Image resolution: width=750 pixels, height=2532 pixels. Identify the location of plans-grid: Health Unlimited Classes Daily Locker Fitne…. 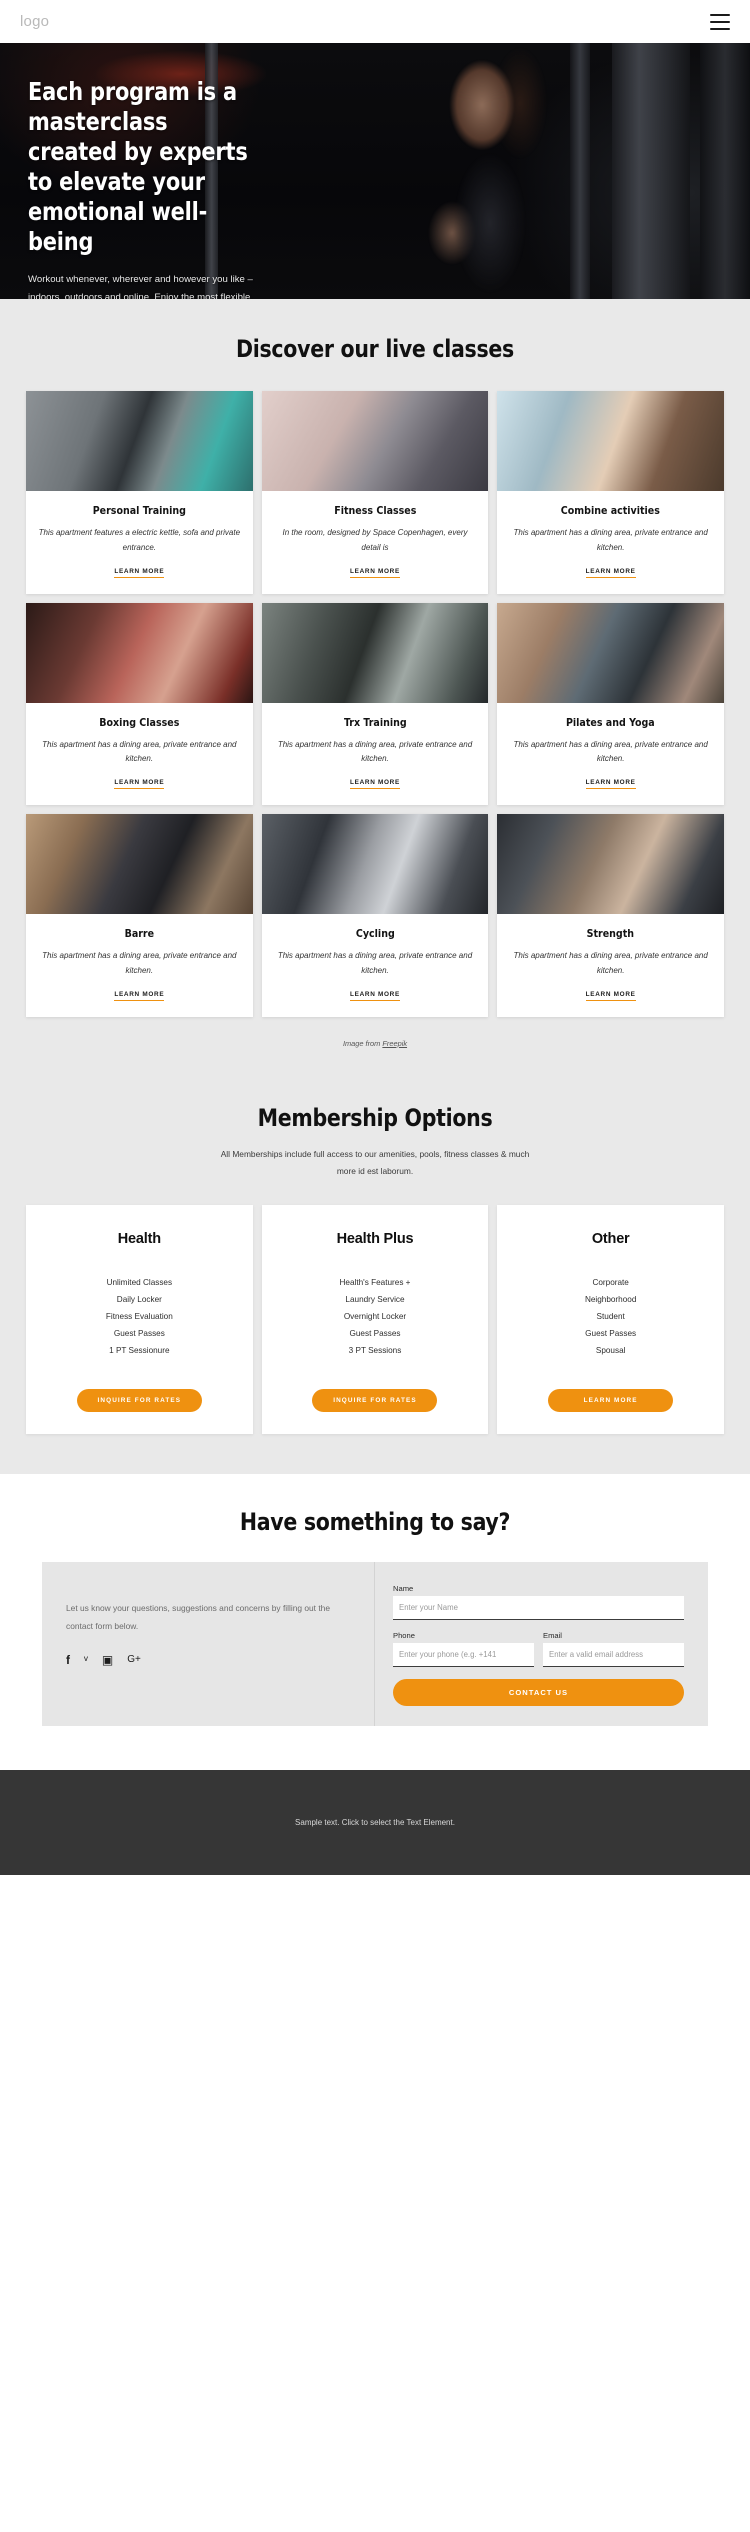
(375, 1320).